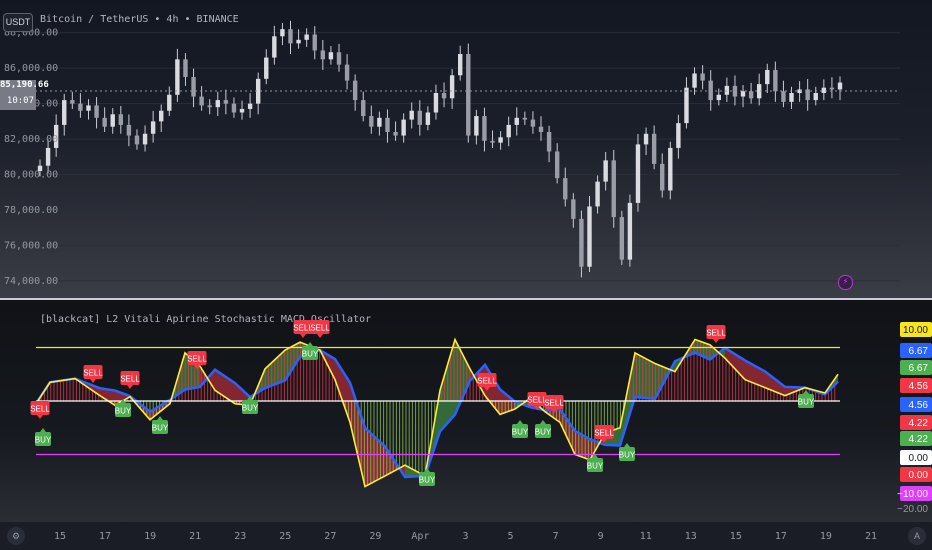  I want to click on time-tick-label: 25, so click(285, 536).